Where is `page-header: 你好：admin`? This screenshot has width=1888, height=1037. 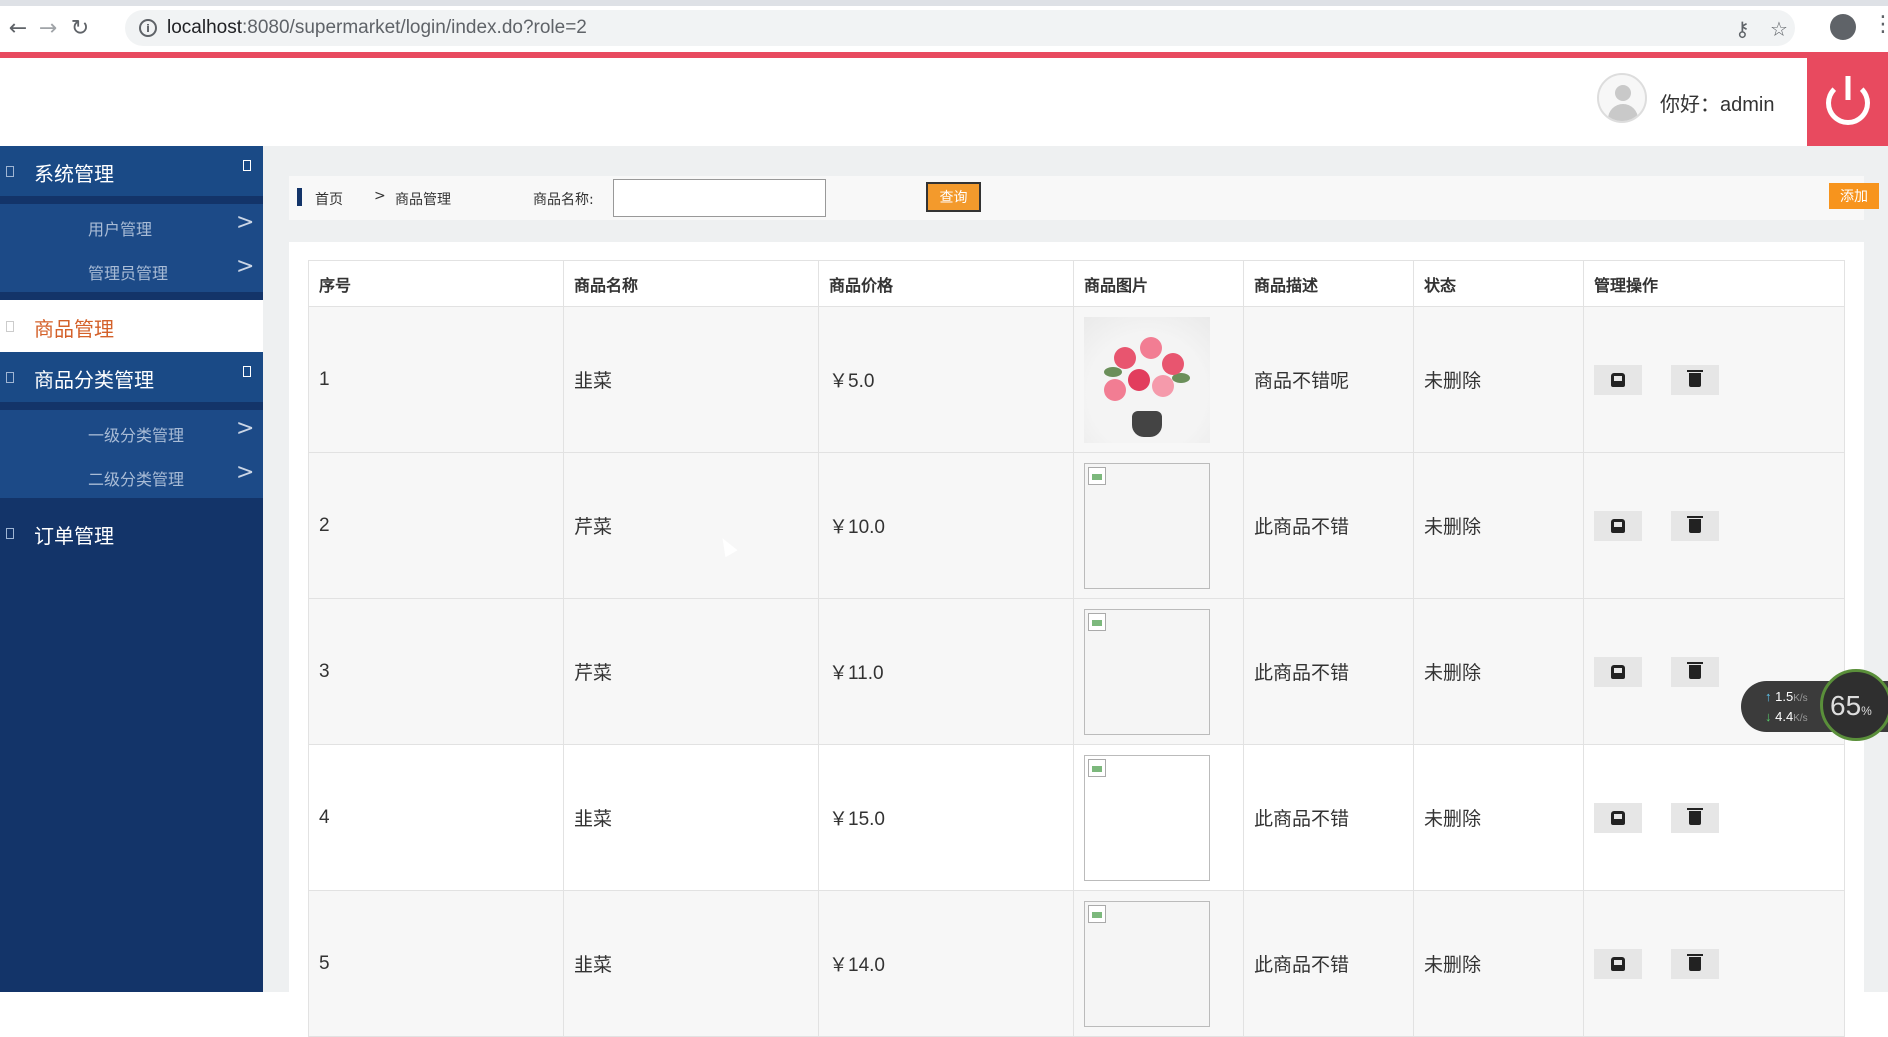 page-header: 你好：admin is located at coordinates (944, 103).